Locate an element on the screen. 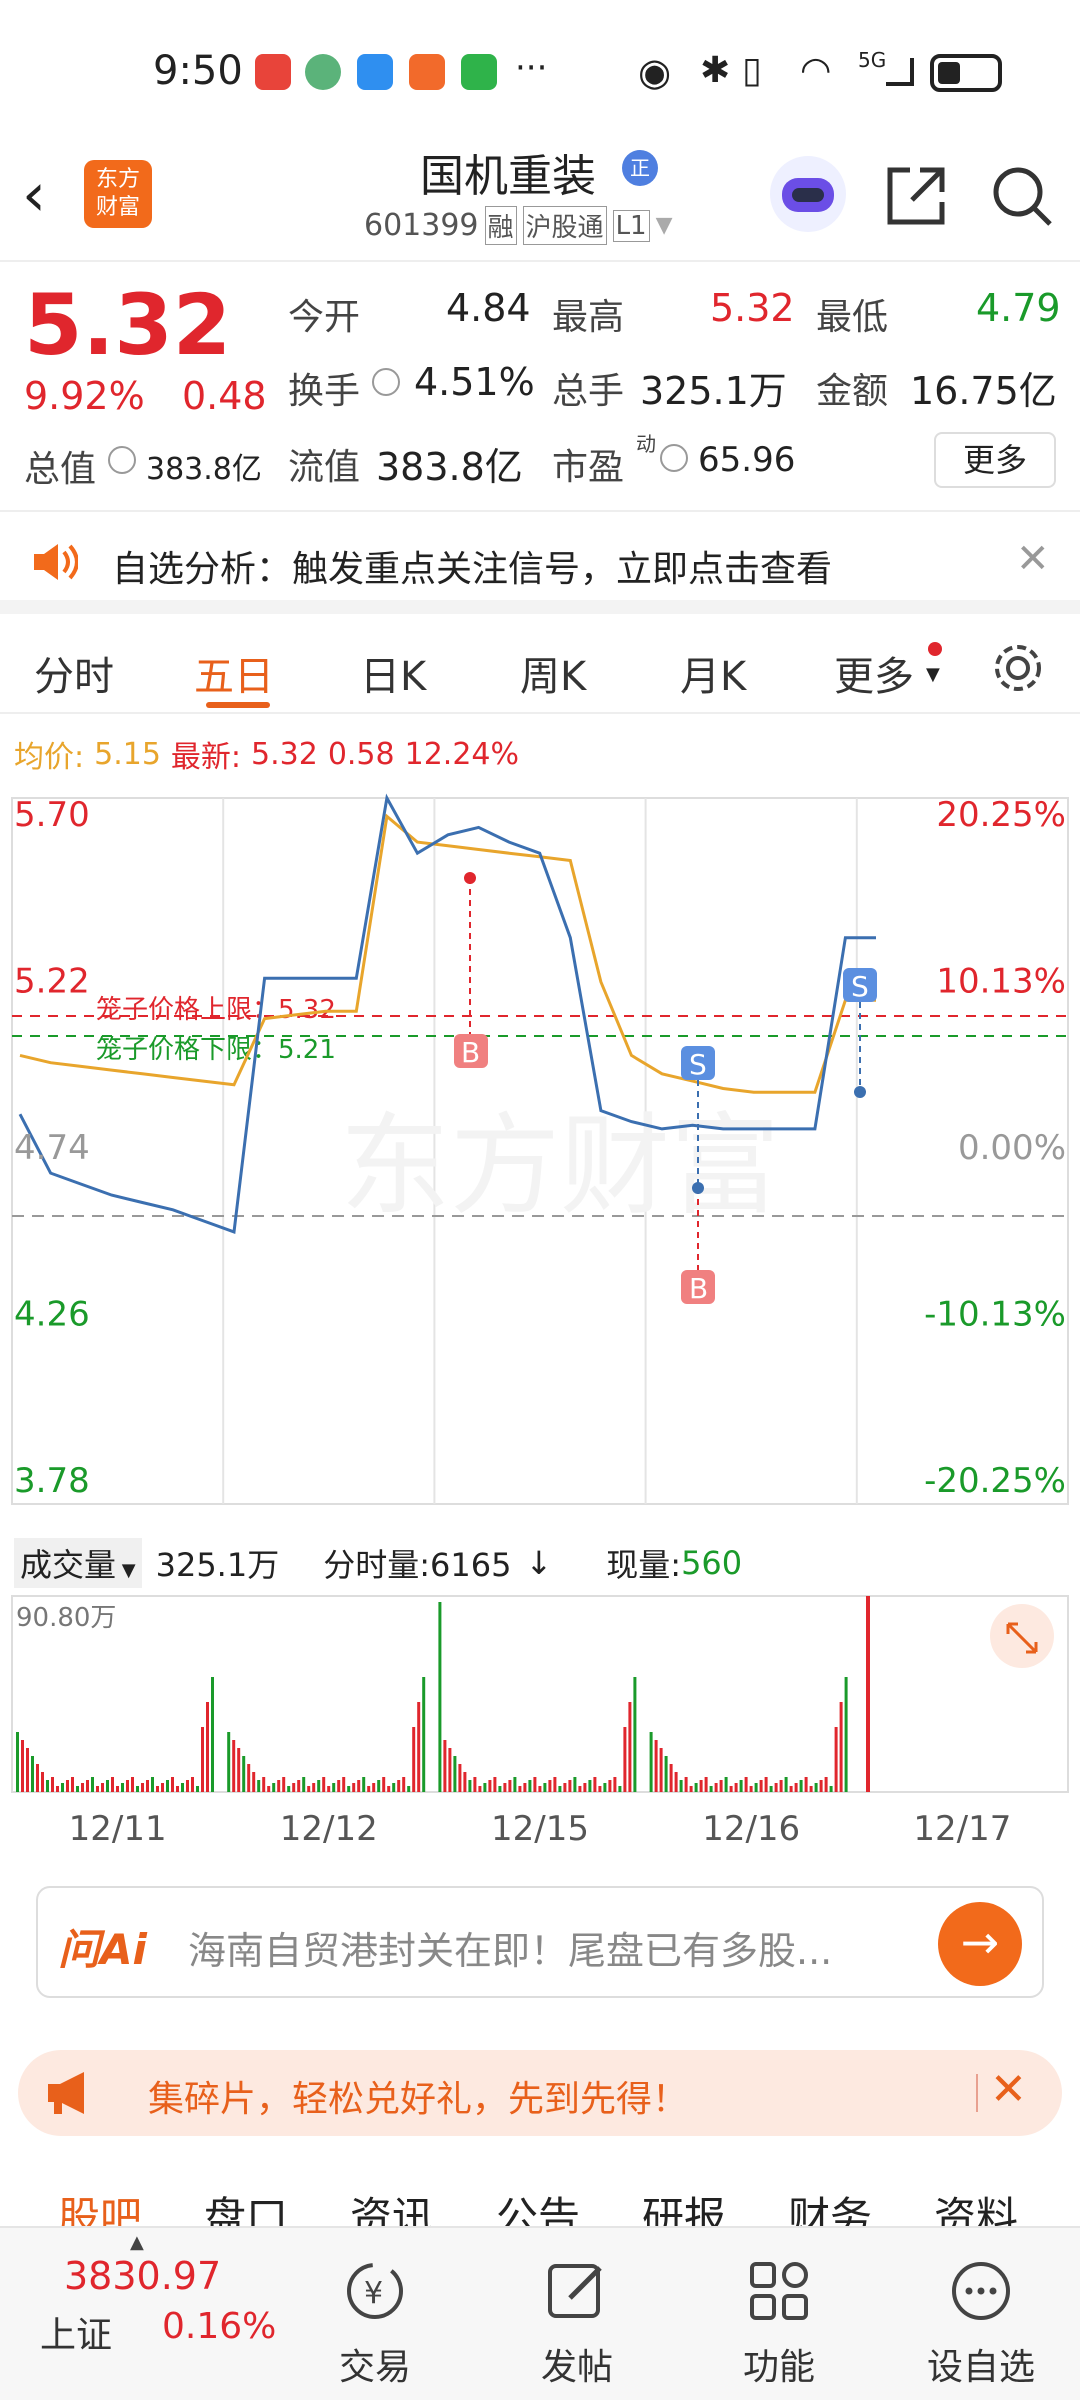 This screenshot has height=2400, width=1080. back-icon: ‹ is located at coordinates (34, 195).